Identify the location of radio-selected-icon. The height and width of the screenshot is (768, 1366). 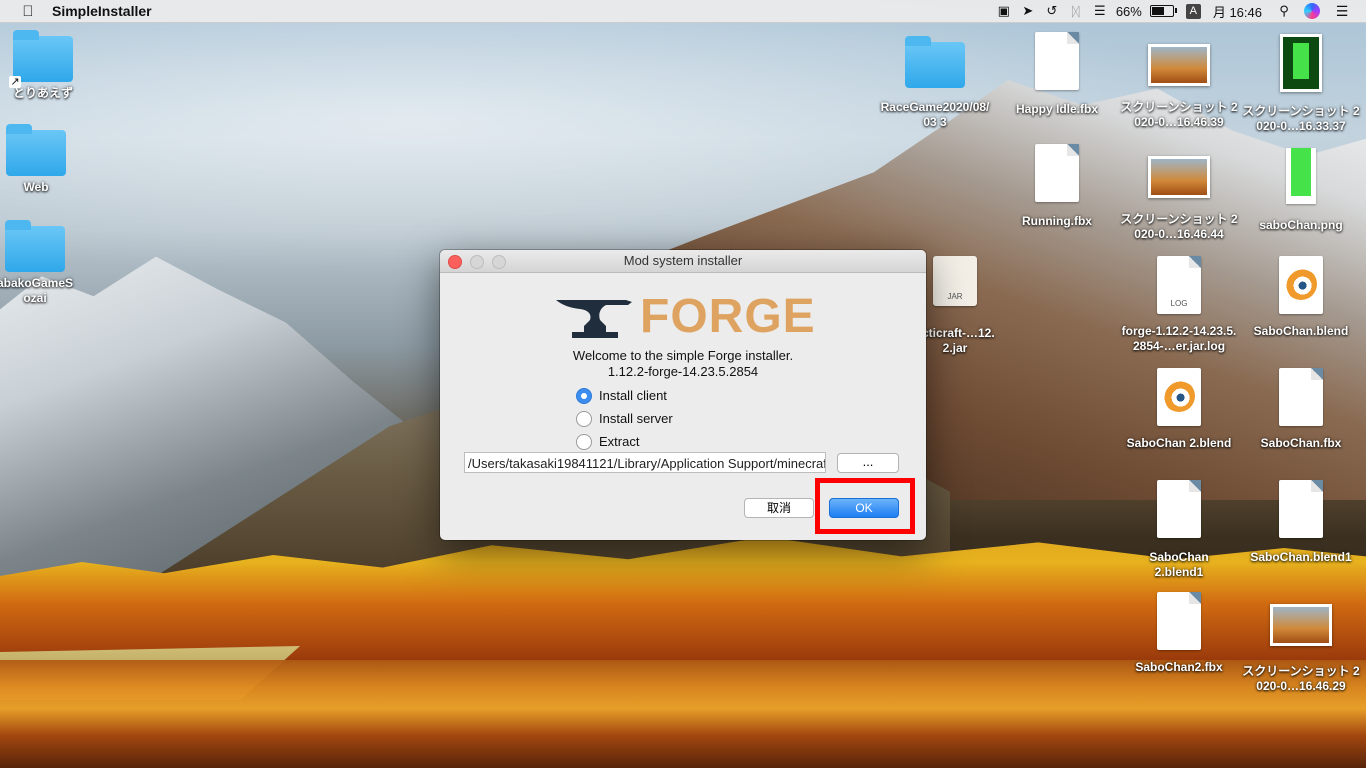
(584, 395).